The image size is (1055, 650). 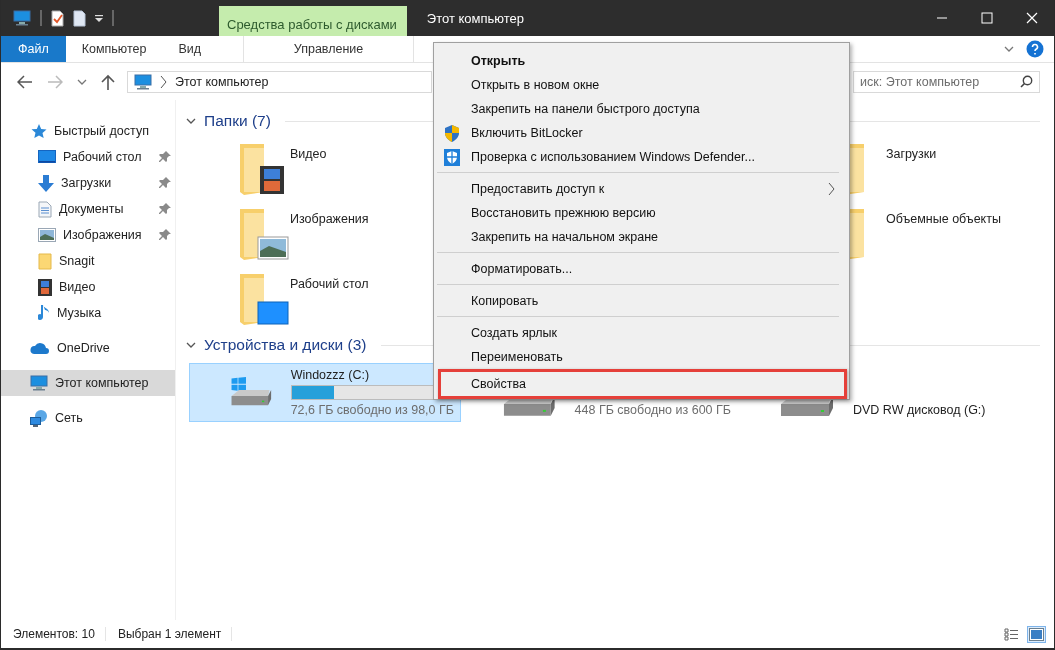 I want to click on sidebar-label: Рабочий стол, so click(x=103, y=157).